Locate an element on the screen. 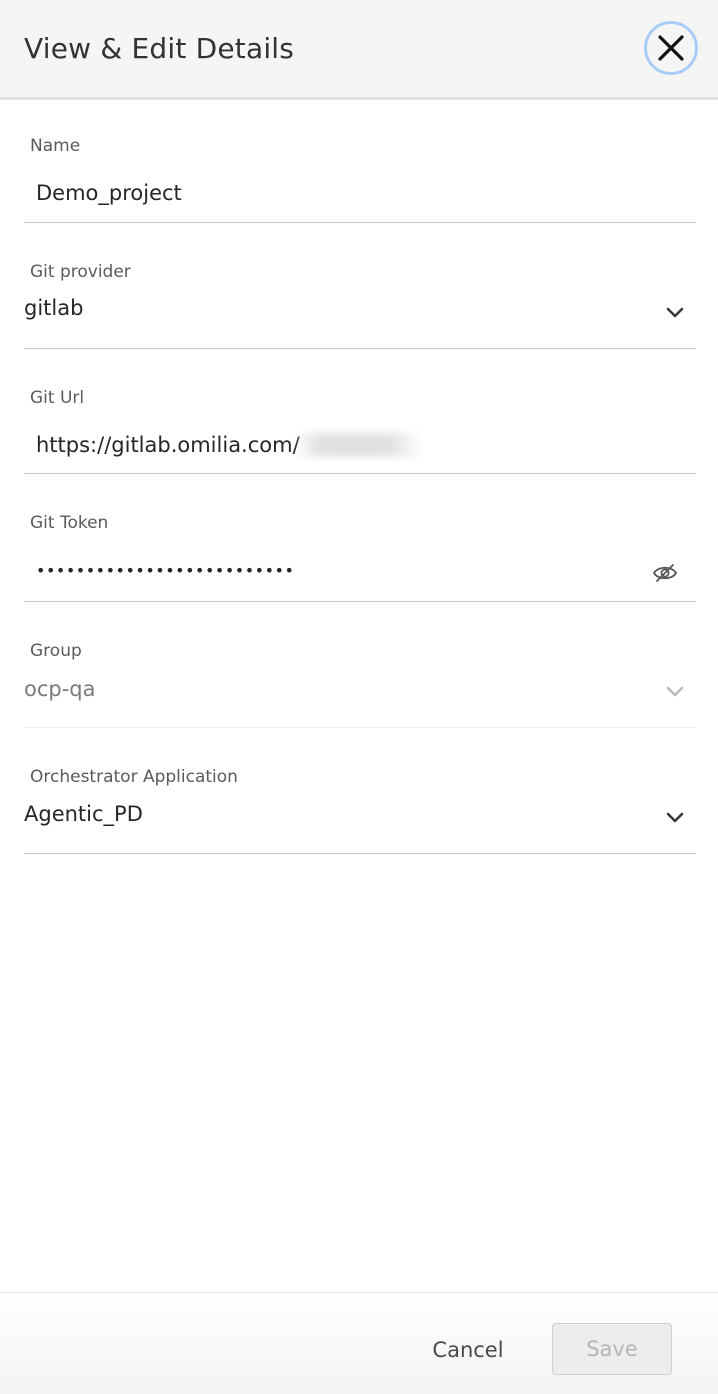 This screenshot has width=718, height=1394. git-provider-select: Git provider gitlab is located at coordinates (360, 302).